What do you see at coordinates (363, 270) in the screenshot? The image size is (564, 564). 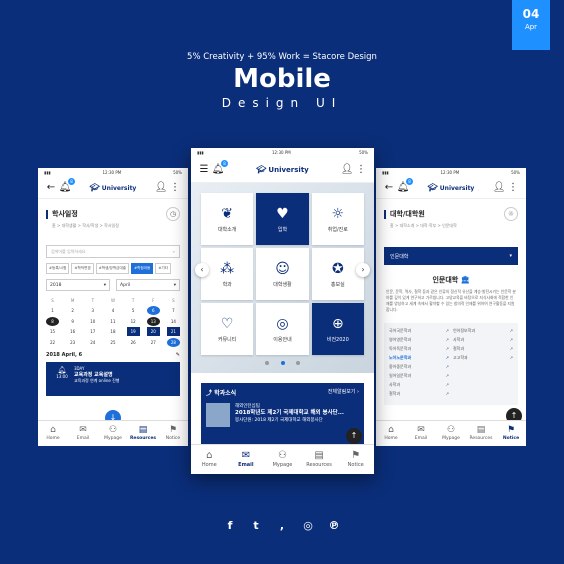 I see `carousel-next-button: ›` at bounding box center [363, 270].